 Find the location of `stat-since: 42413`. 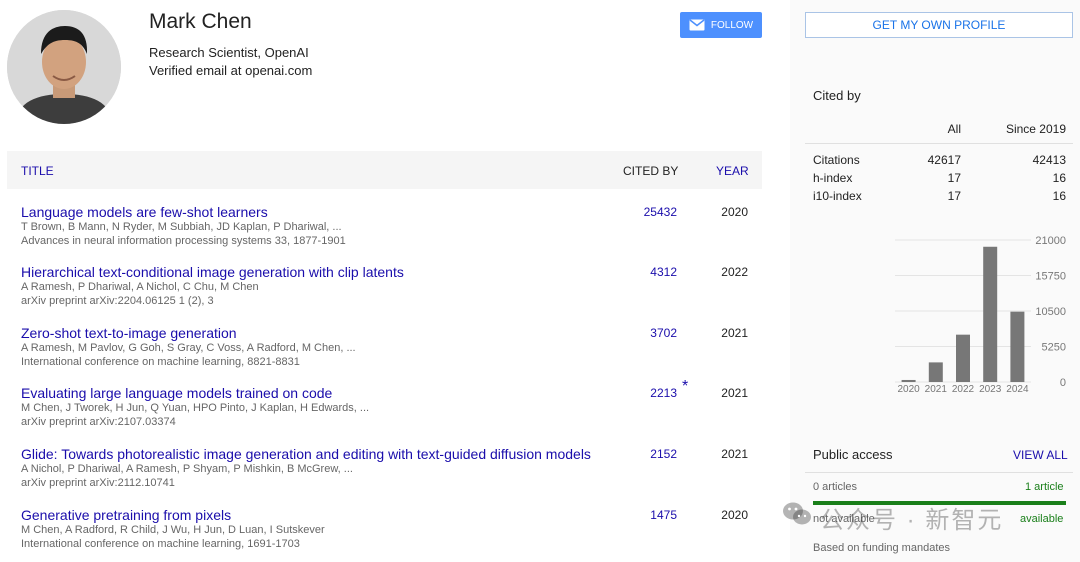

stat-since: 42413 is located at coordinates (1049, 160).